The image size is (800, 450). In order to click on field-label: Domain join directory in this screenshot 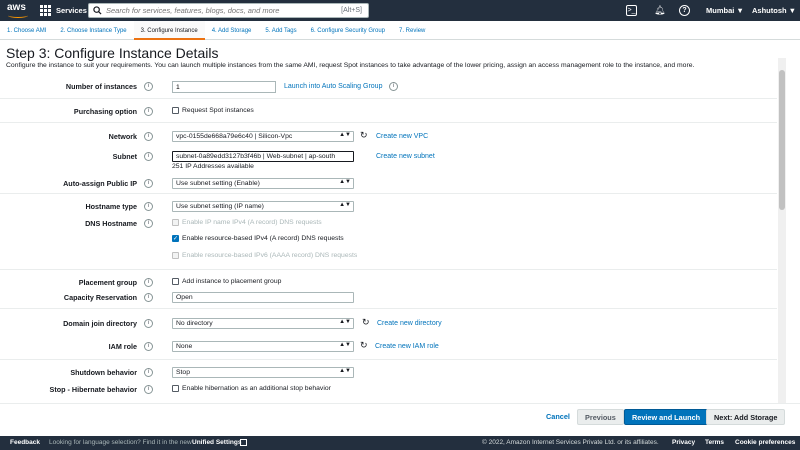, I will do `click(100, 323)`.